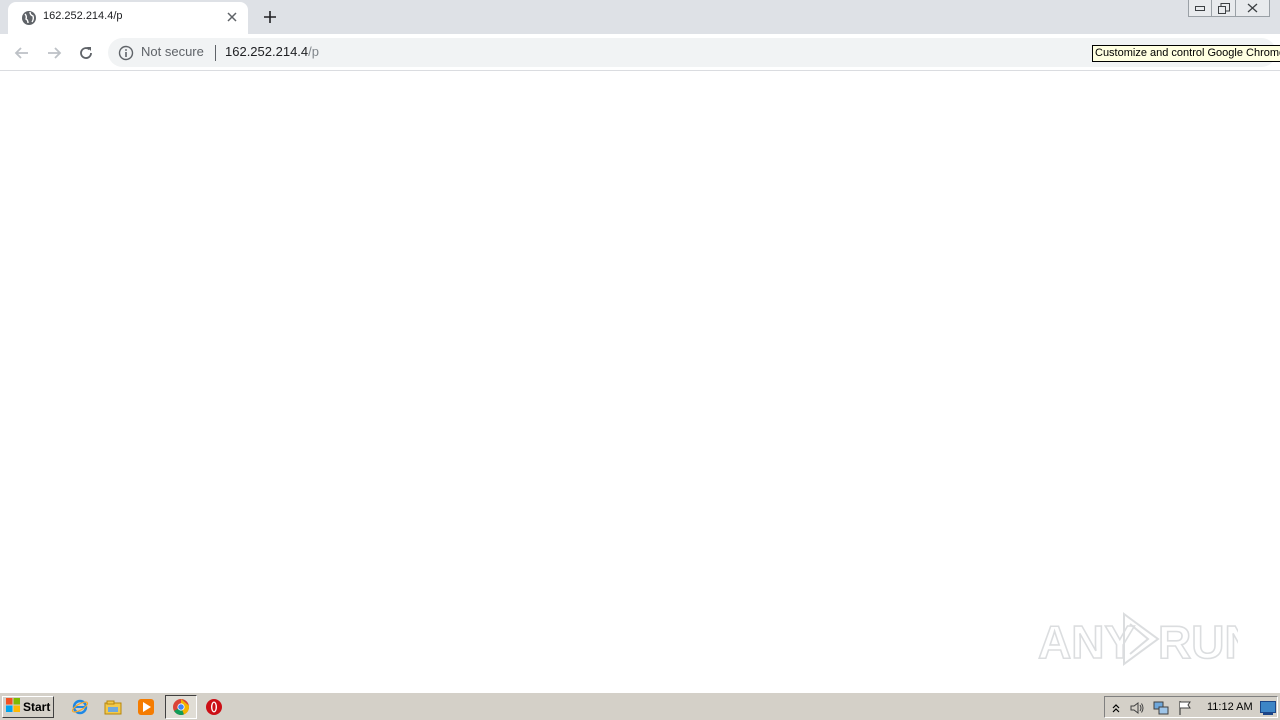 The width and height of the screenshot is (1280, 720). Describe the element at coordinates (113, 707) in the screenshot. I see `explorer-icon` at that location.